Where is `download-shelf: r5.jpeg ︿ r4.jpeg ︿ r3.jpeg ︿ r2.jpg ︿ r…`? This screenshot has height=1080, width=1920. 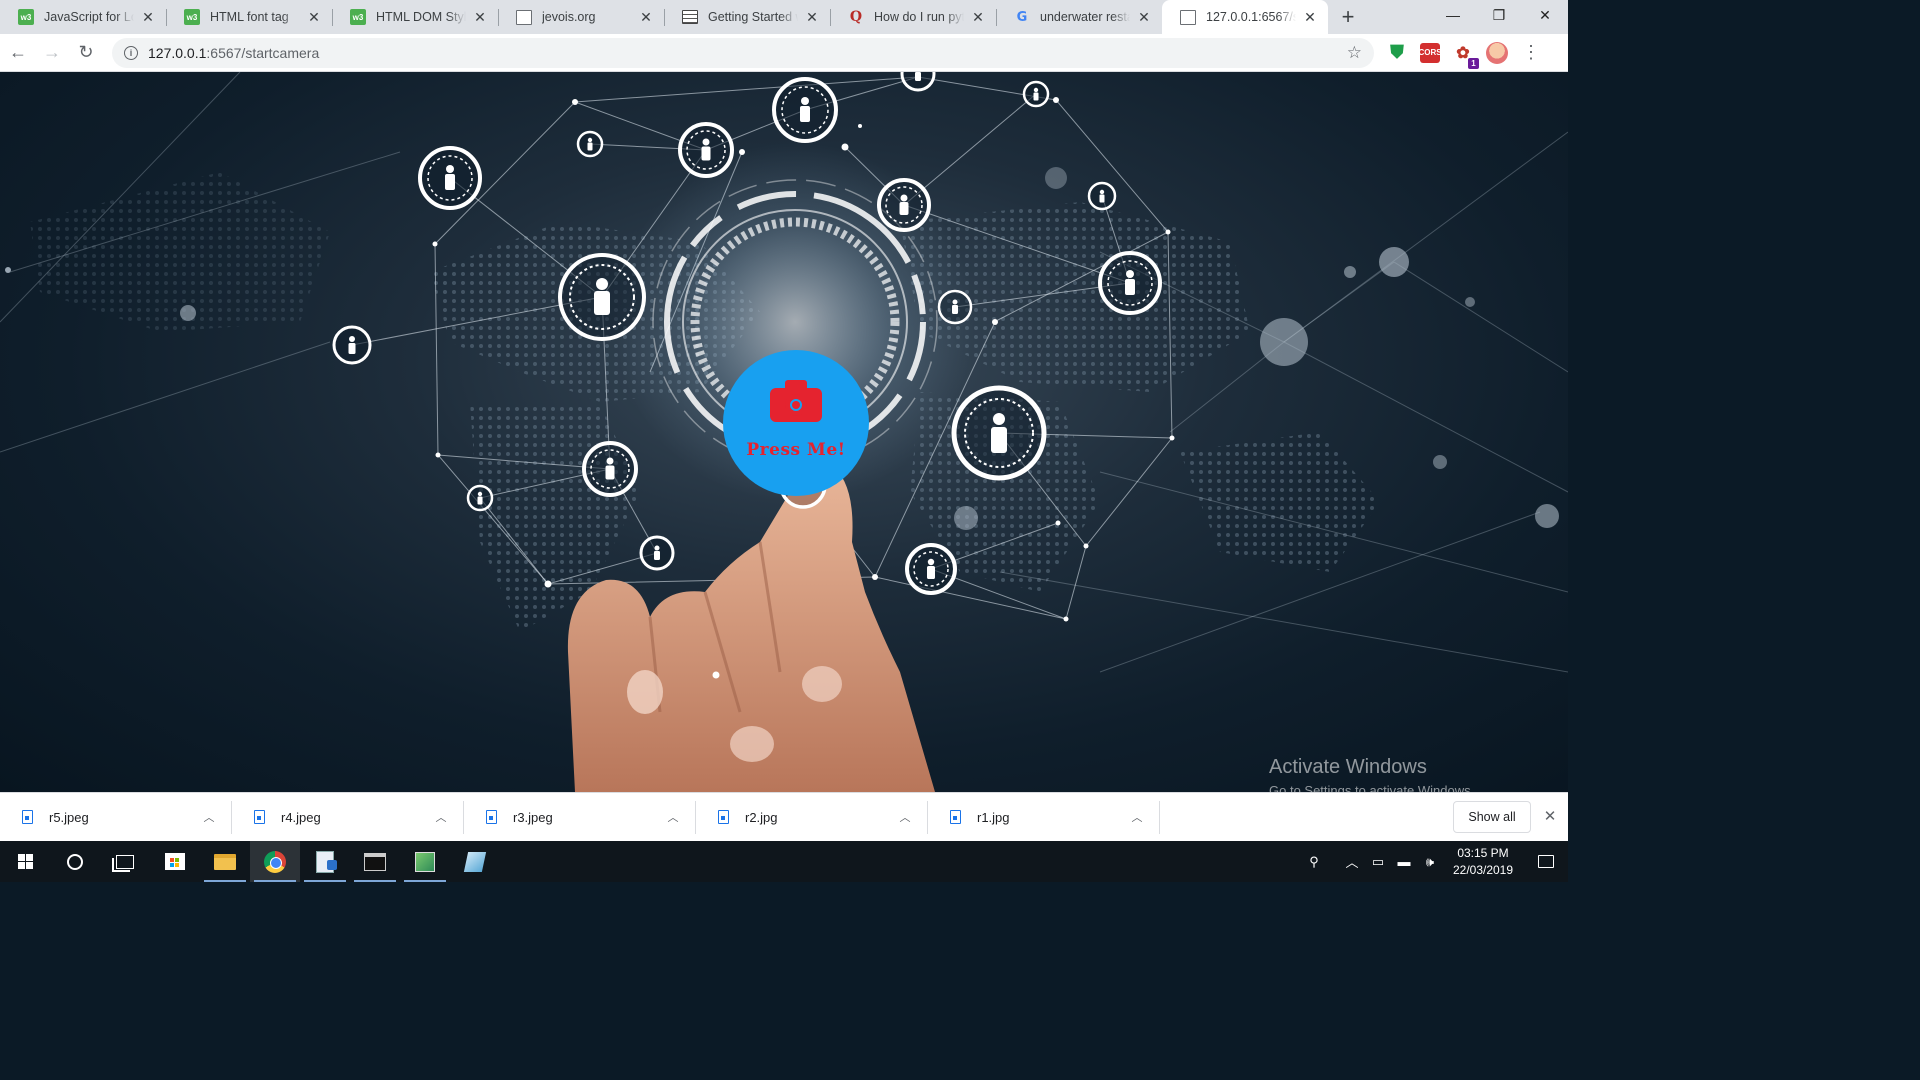
download-shelf: r5.jpeg ︿ r4.jpeg ︿ r3.jpeg ︿ r2.jpg ︿ r… is located at coordinates (784, 816).